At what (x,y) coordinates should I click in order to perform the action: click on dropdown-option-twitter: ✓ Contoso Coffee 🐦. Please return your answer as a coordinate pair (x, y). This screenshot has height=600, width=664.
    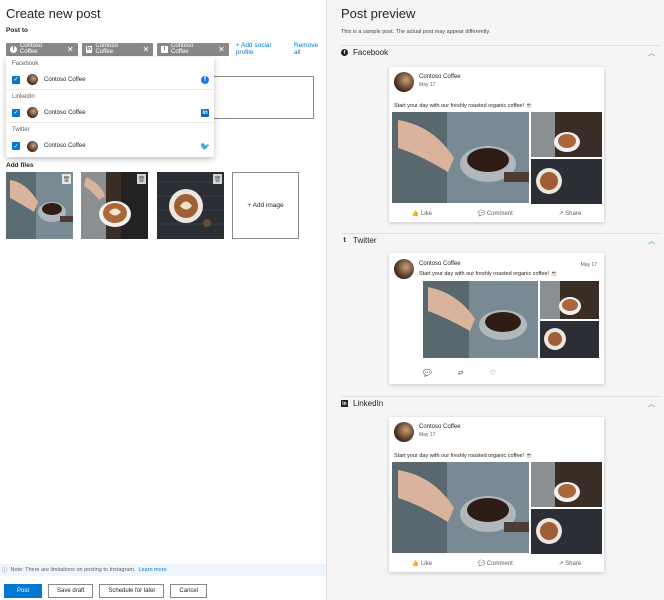
    Looking at the image, I should click on (110, 146).